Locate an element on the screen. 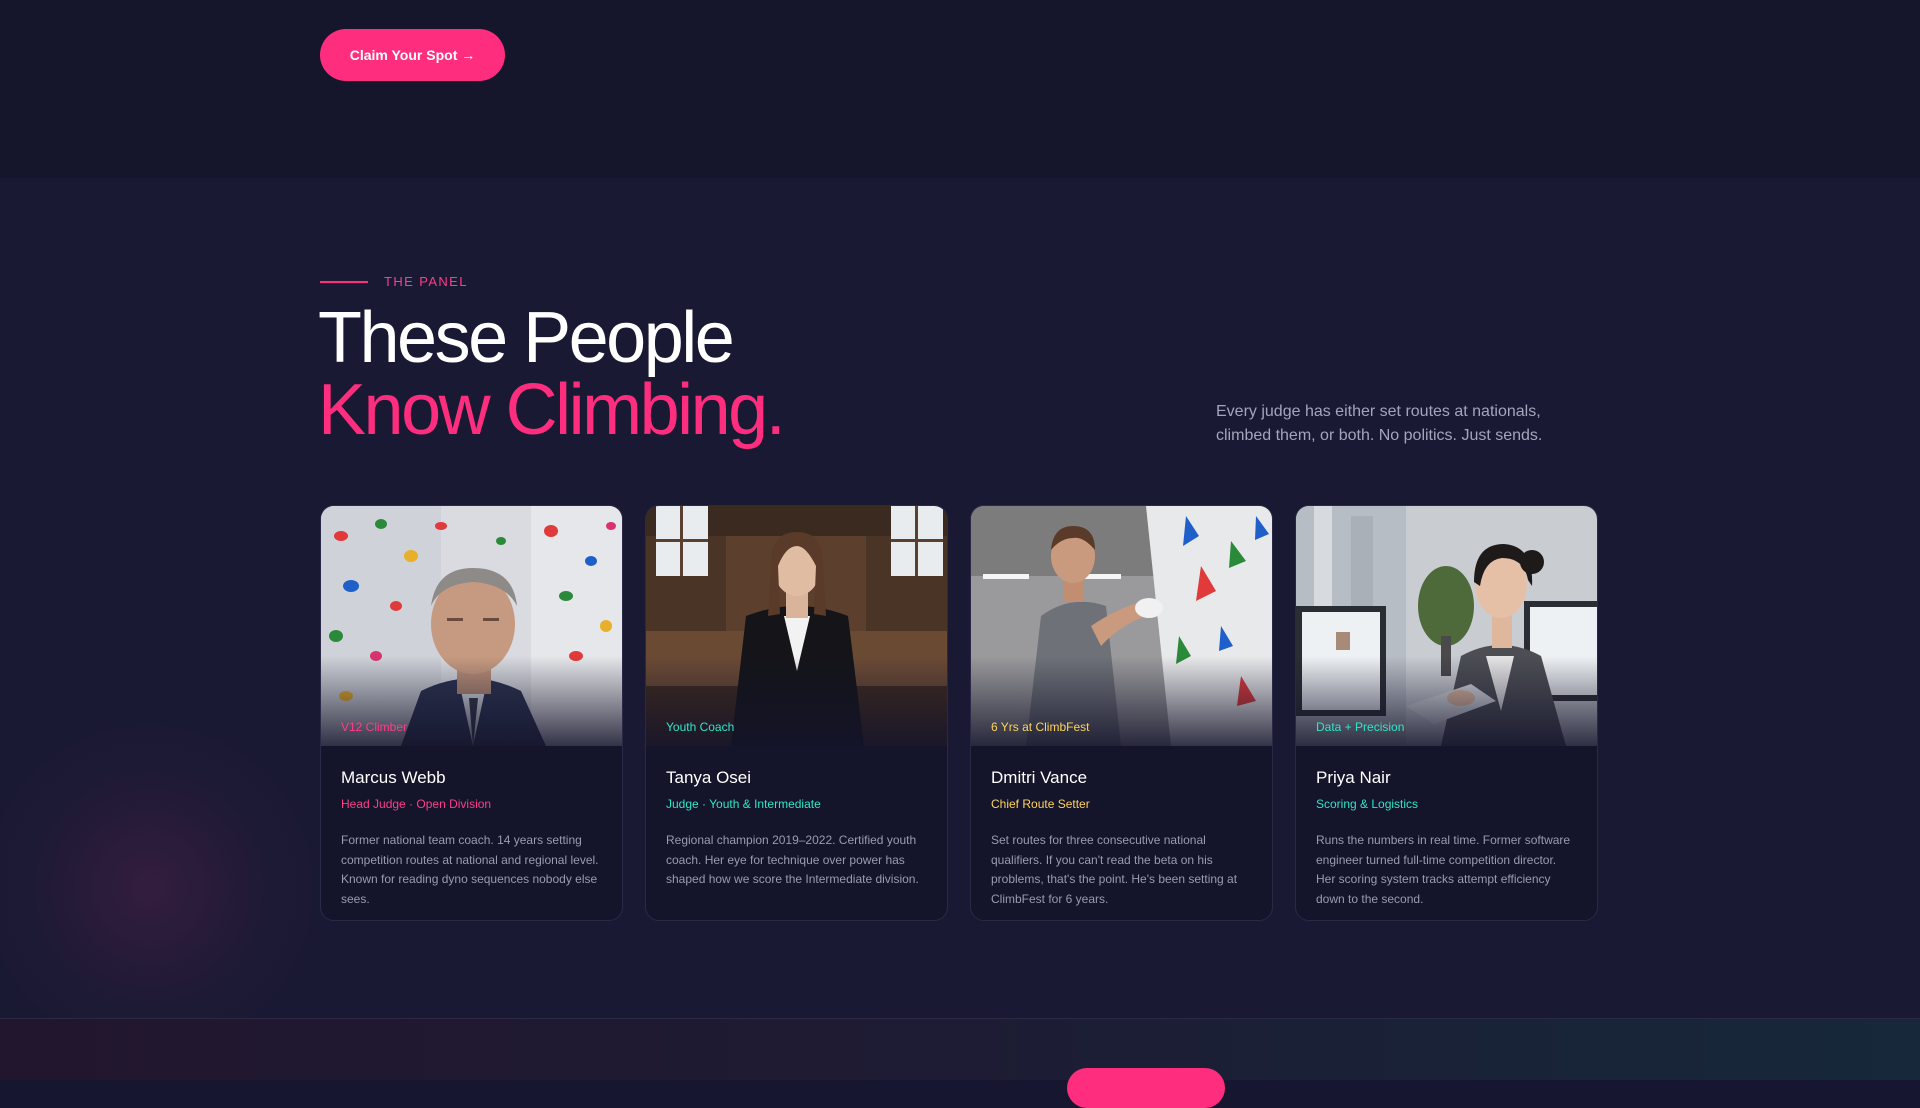  judge-tag: V12 Climber is located at coordinates (374, 727).